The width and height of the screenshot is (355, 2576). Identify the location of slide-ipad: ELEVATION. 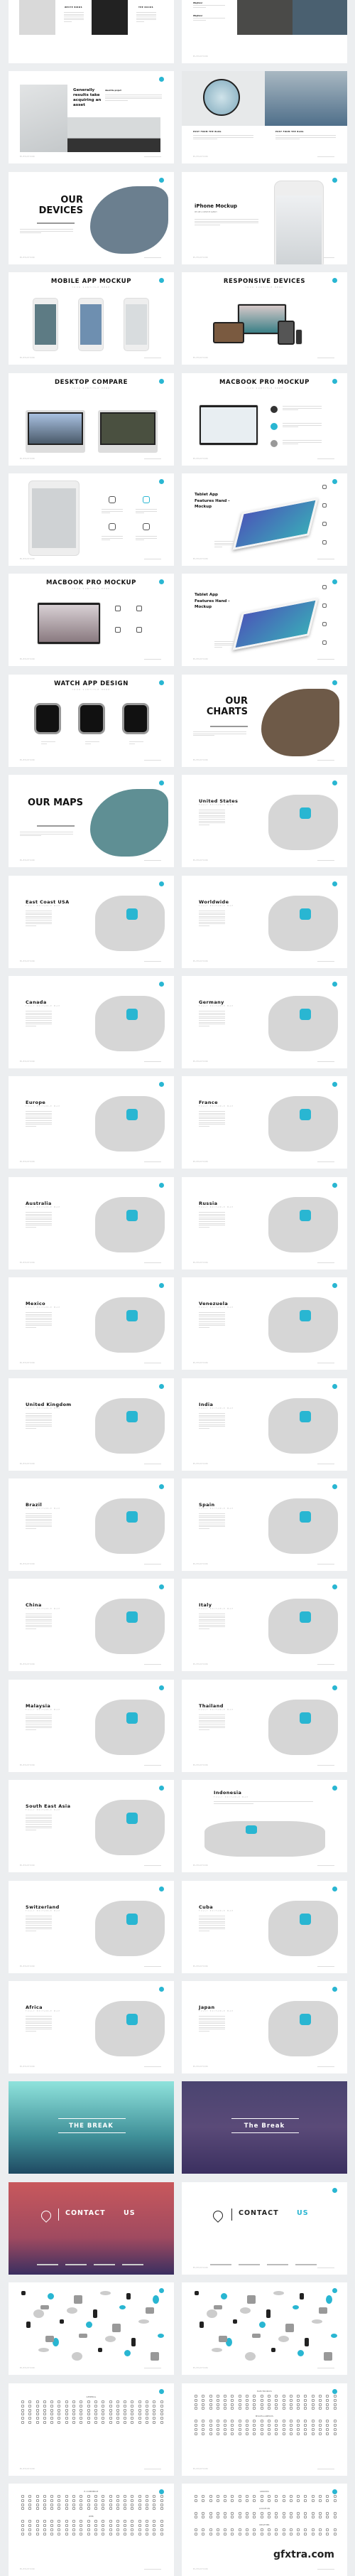
(91, 519).